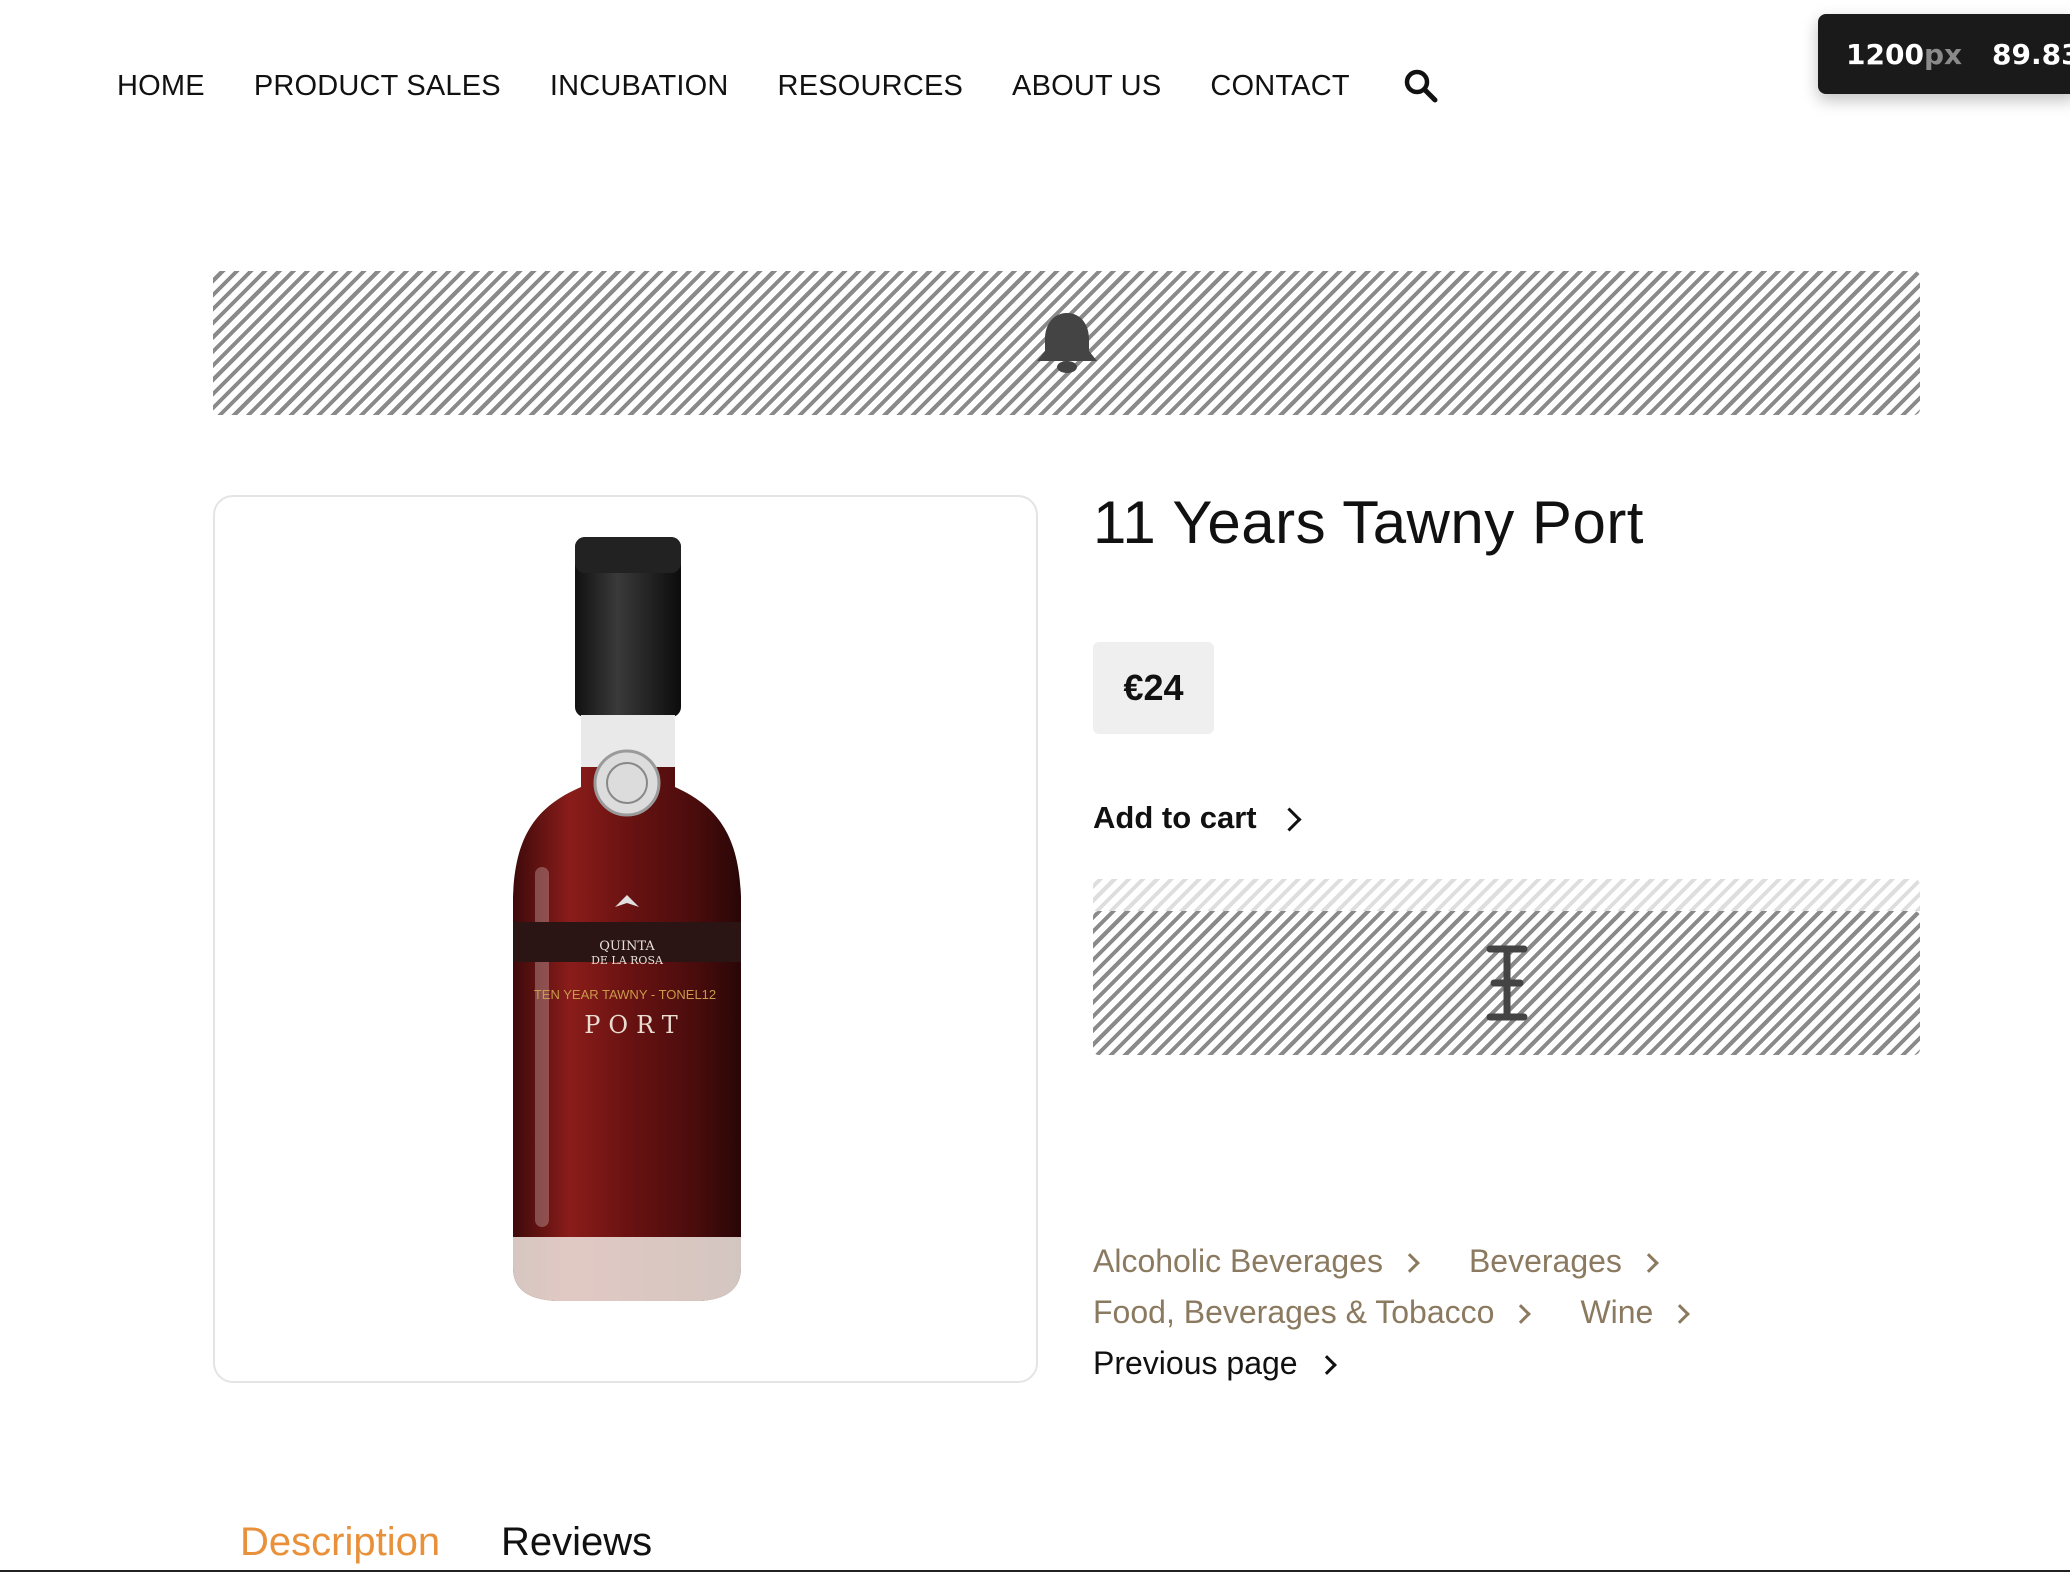 This screenshot has width=2070, height=1572. Describe the element at coordinates (871, 86) in the screenshot. I see `nav-item-resources: RESOURCES` at that location.